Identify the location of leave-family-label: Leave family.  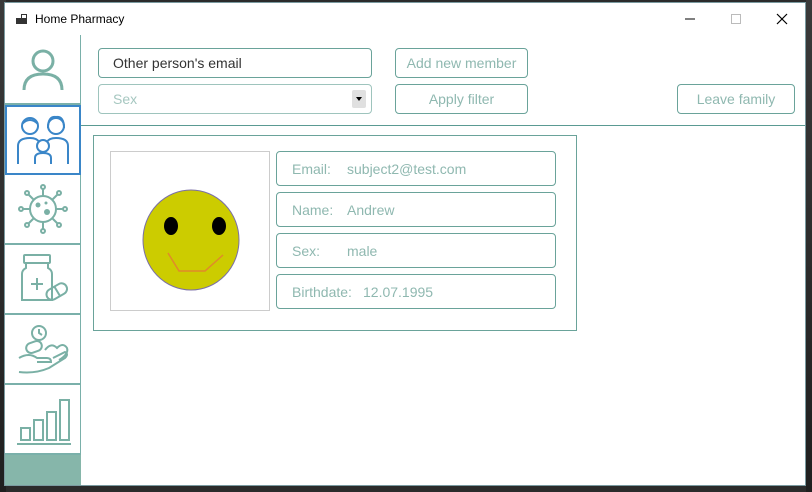
(736, 99).